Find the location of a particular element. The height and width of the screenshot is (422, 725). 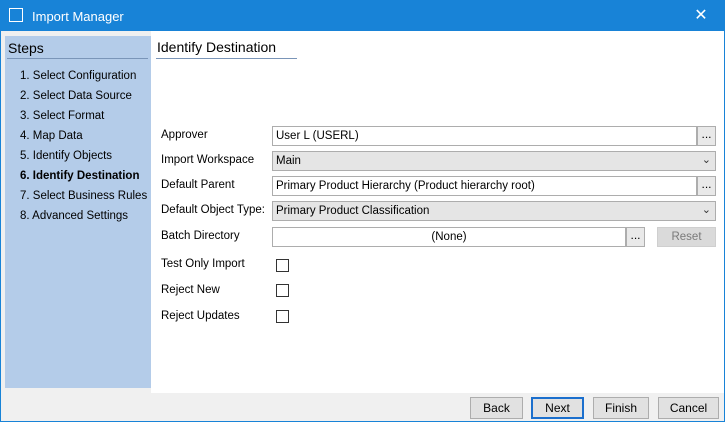

step-item: 5. Identify Objects is located at coordinates (66, 156).